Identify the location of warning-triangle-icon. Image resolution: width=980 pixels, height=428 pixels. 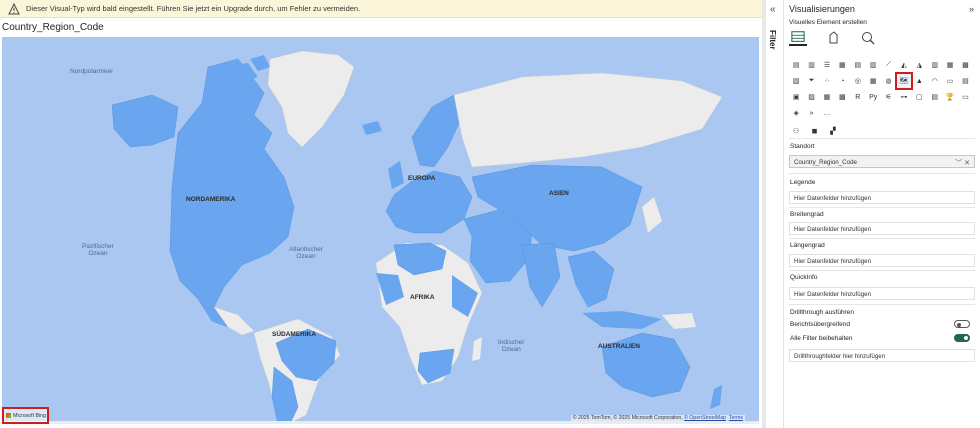
(14, 8).